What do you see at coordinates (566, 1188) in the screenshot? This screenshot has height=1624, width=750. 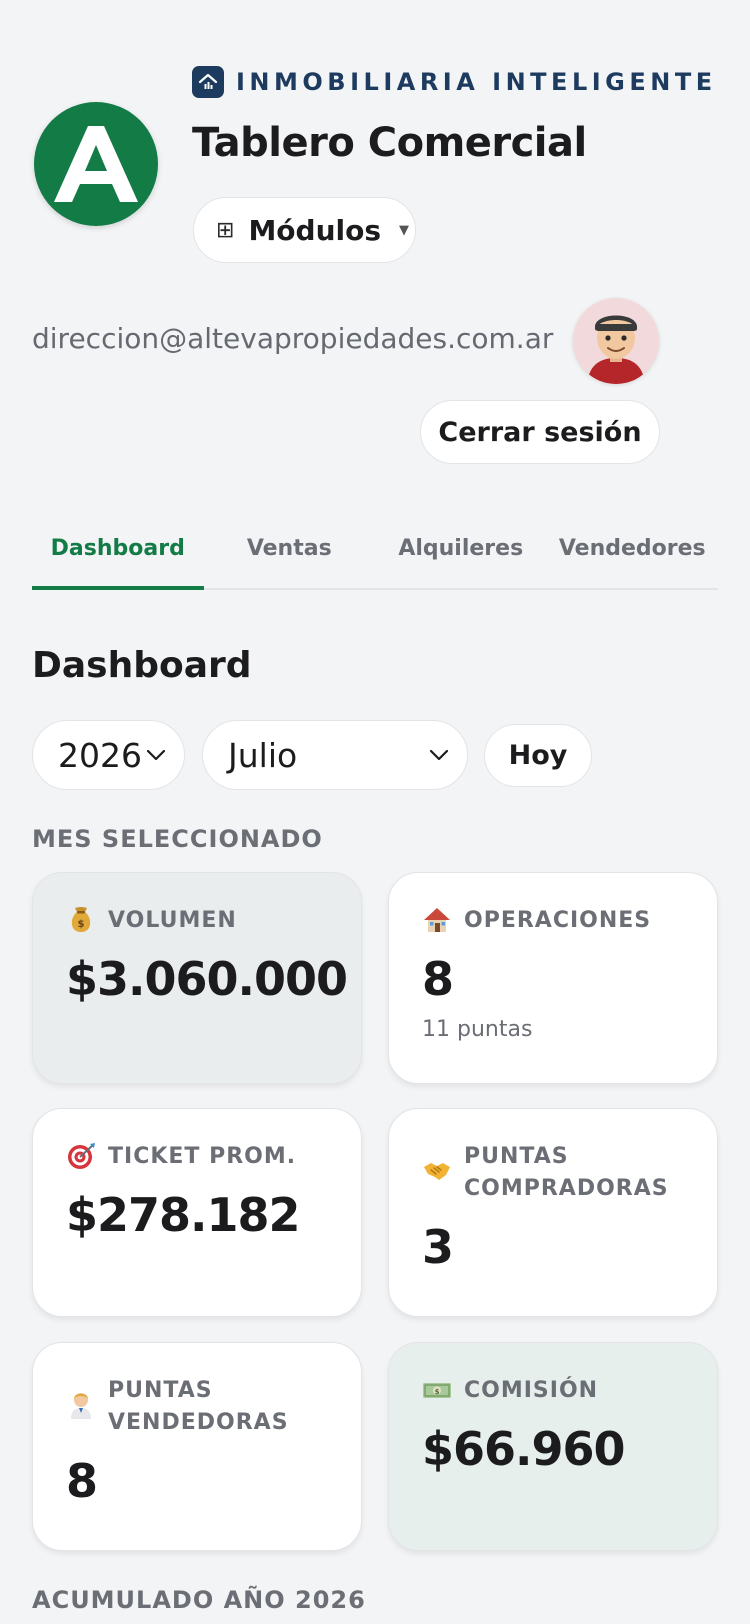 I see `card-label-line-2: COMPRADORAS` at bounding box center [566, 1188].